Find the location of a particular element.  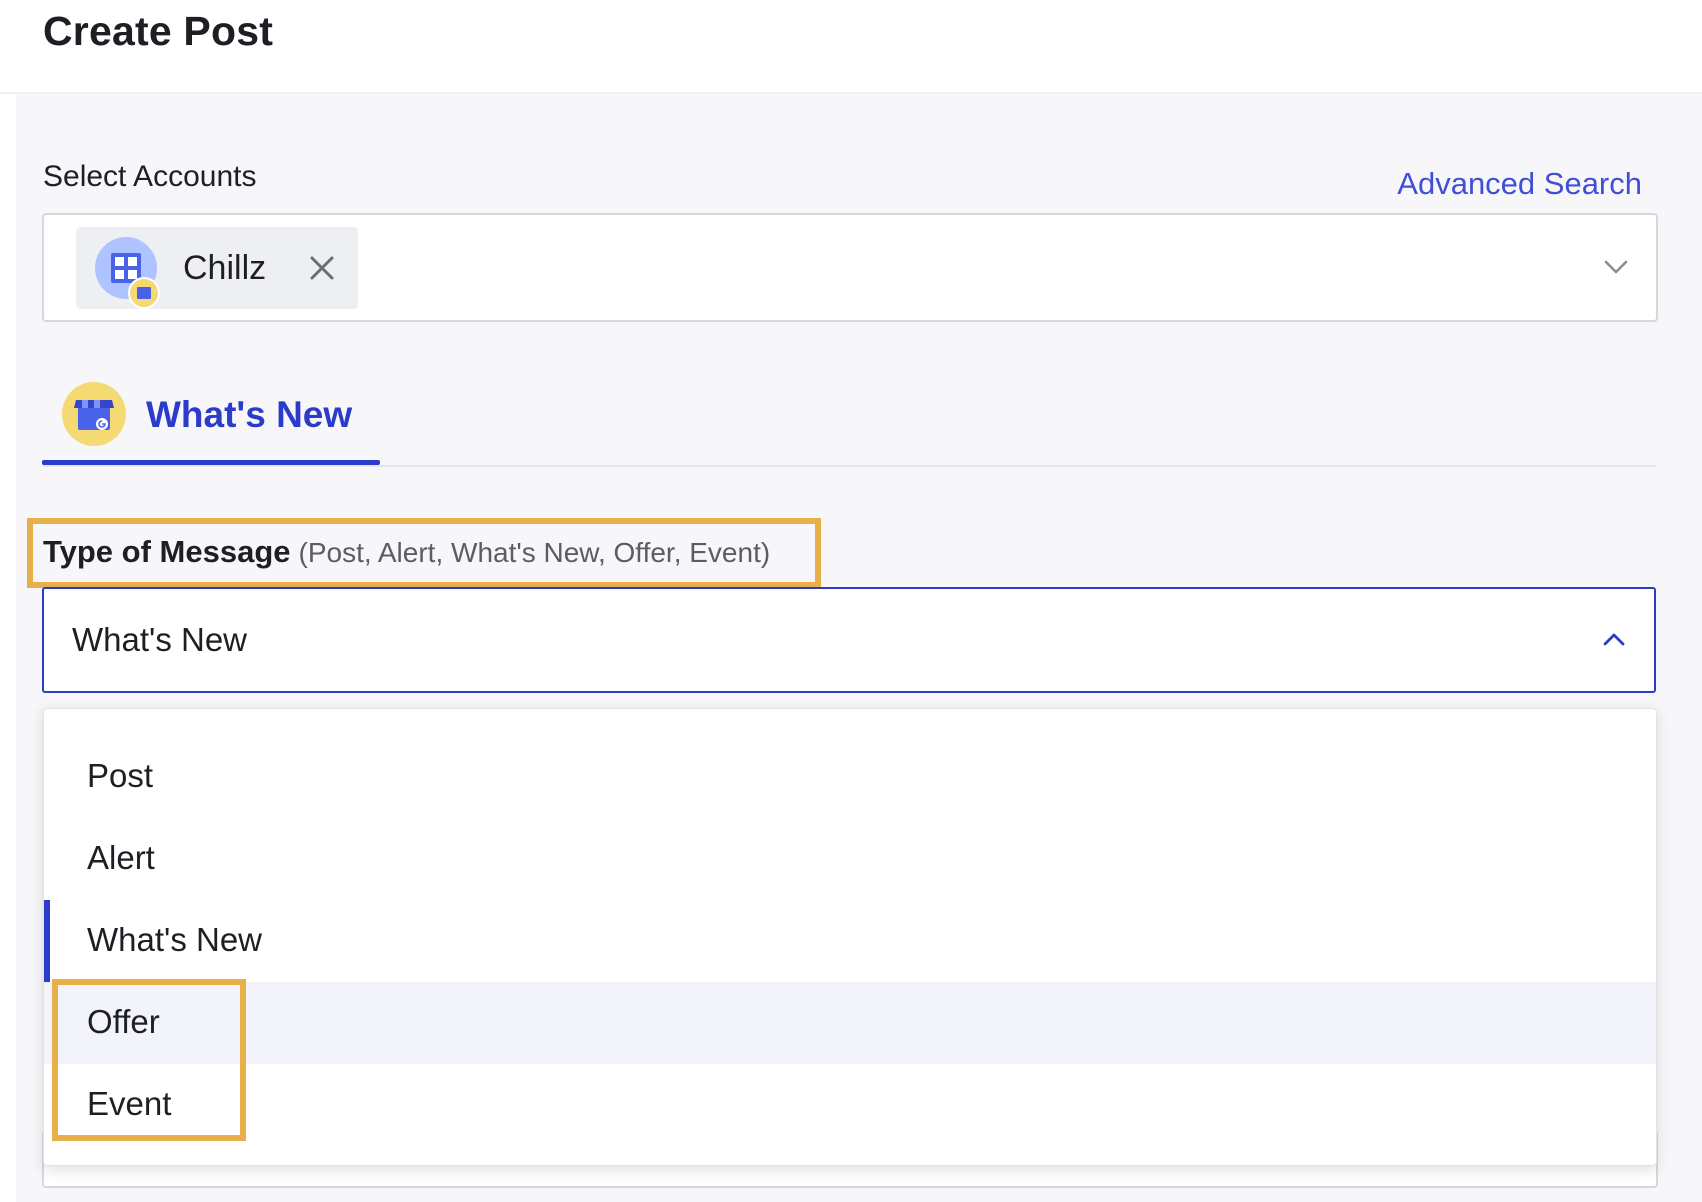

option-event: Event is located at coordinates (850, 1105).